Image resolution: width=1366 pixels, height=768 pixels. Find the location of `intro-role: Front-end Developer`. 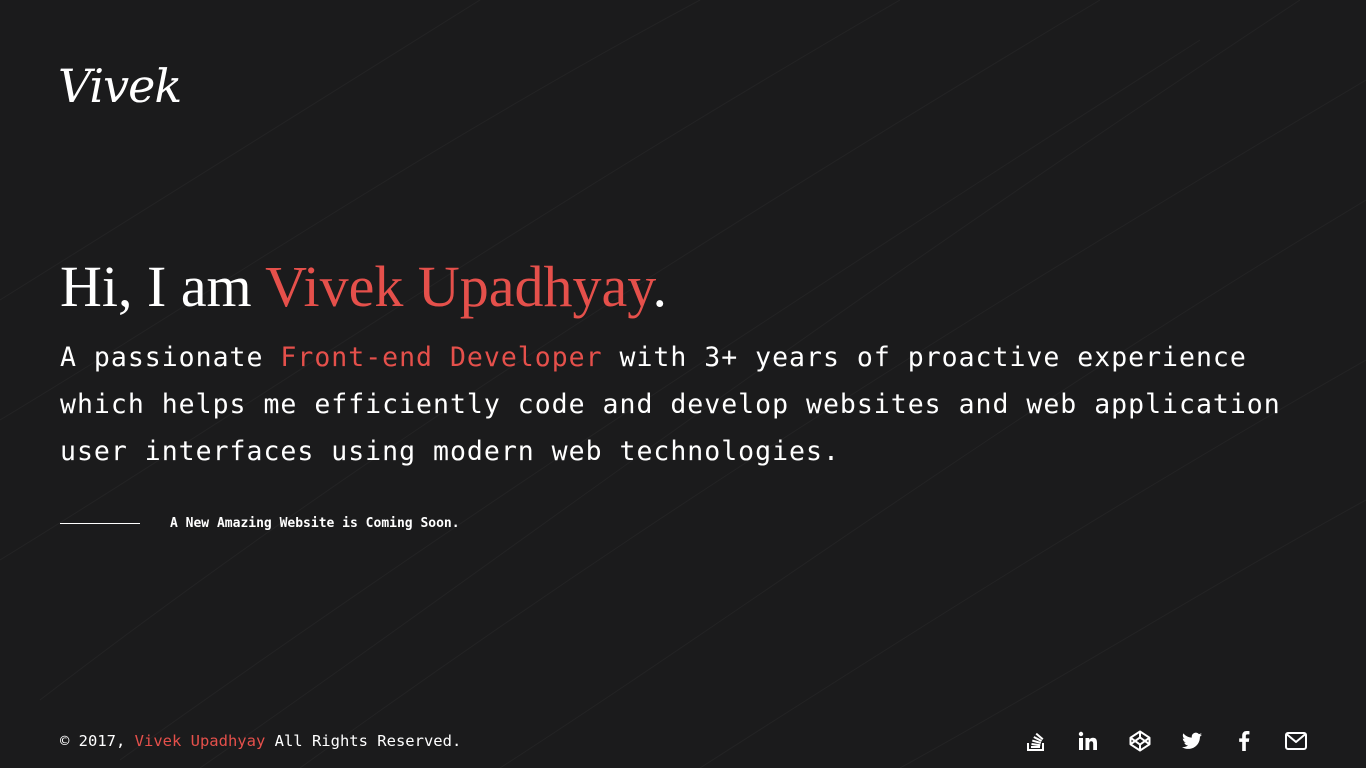

intro-role: Front-end Developer is located at coordinates (441, 357).